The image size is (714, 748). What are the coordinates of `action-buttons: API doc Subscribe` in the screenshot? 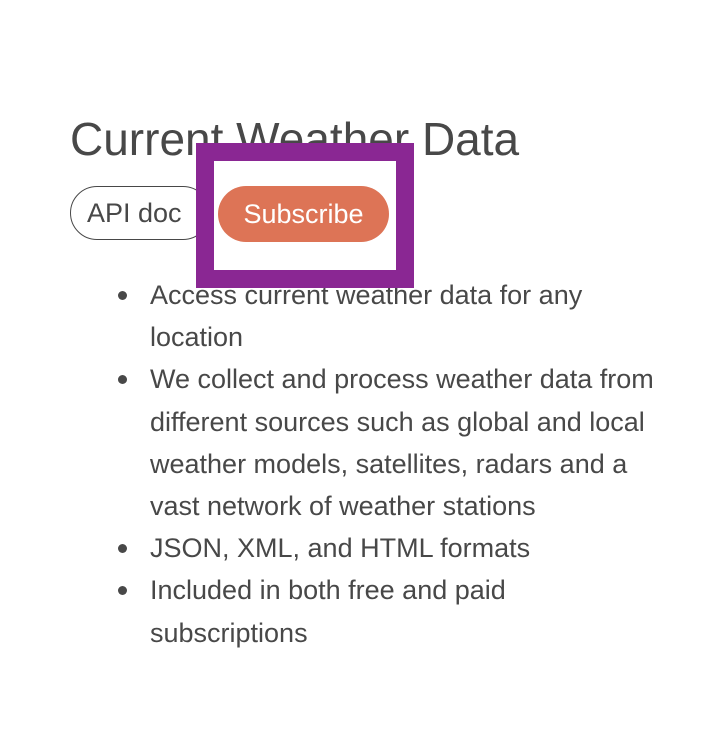 It's located at (270, 214).